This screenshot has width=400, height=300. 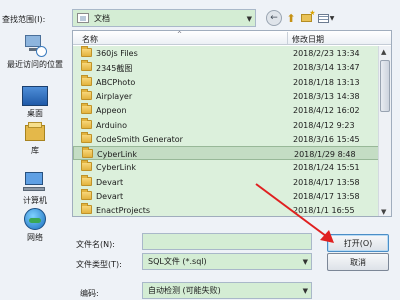 What do you see at coordinates (35, 64) in the screenshot?
I see `place-label: 最近访问的位置` at bounding box center [35, 64].